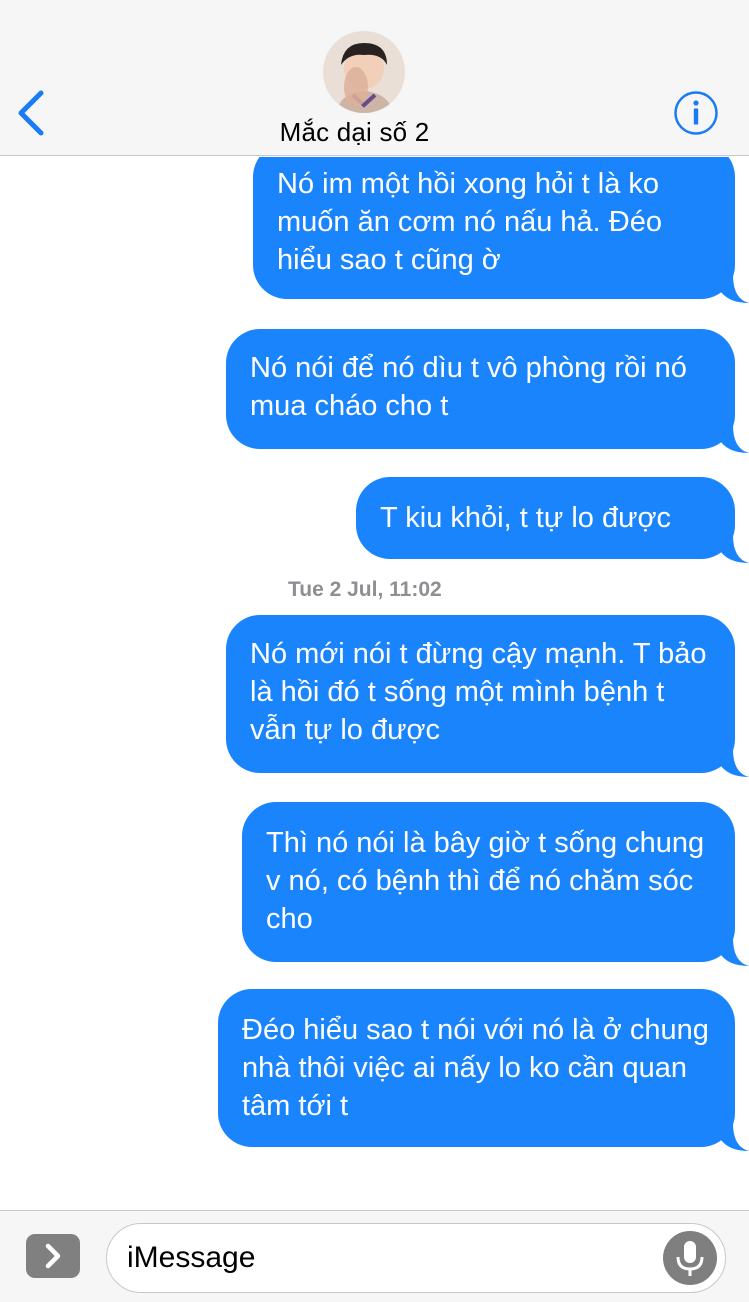 The image size is (749, 1302). Describe the element at coordinates (526, 518) in the screenshot. I see `message-text: T kiu khỏi, t tự lo được` at that location.